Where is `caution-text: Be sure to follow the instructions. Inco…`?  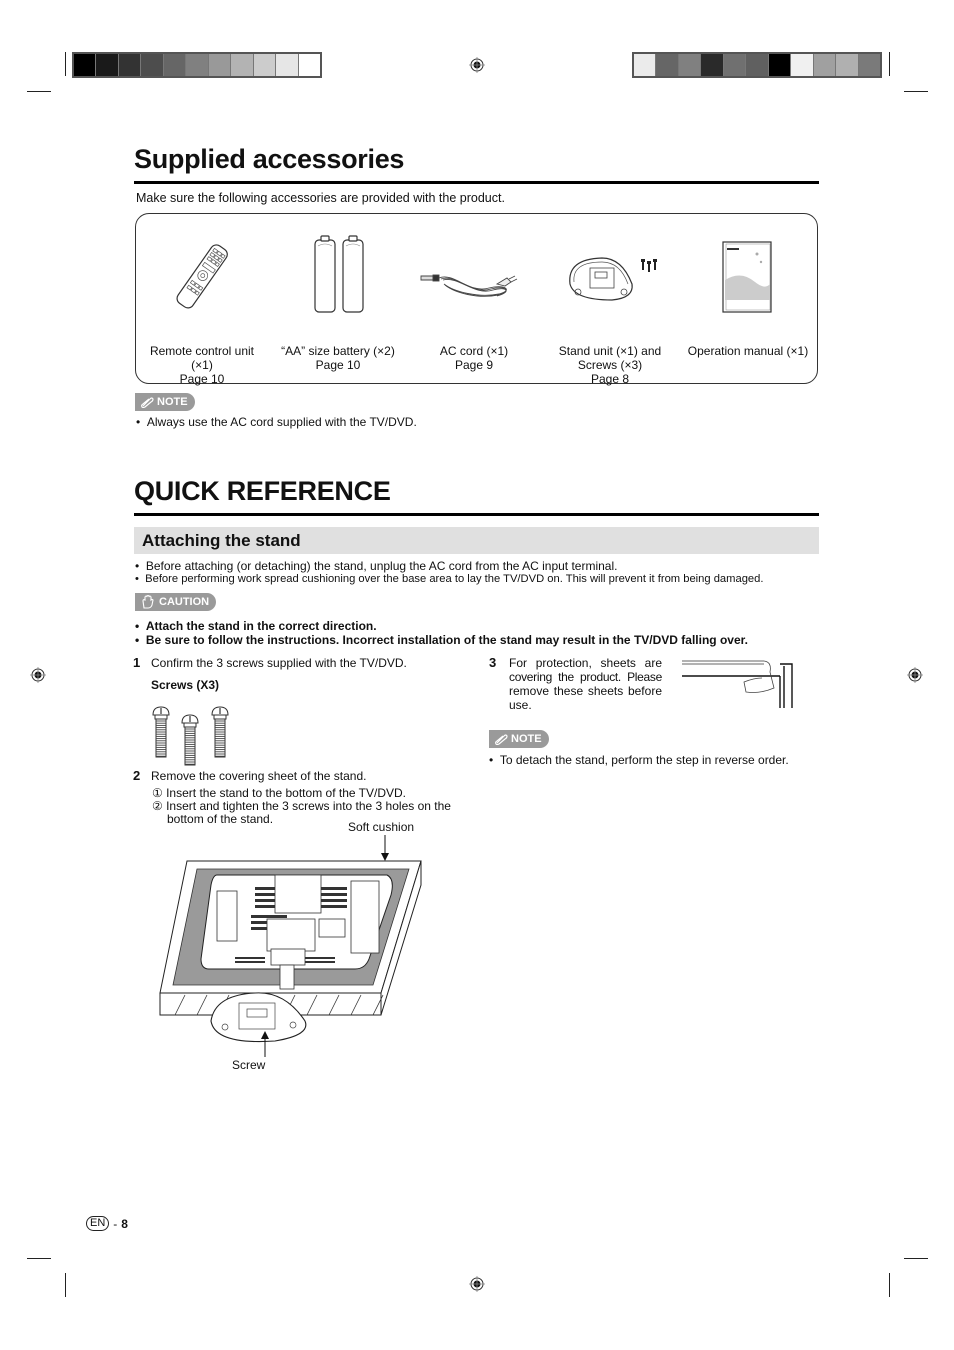
caution-text: Be sure to follow the instructions. Inco… is located at coordinates (446, 640).